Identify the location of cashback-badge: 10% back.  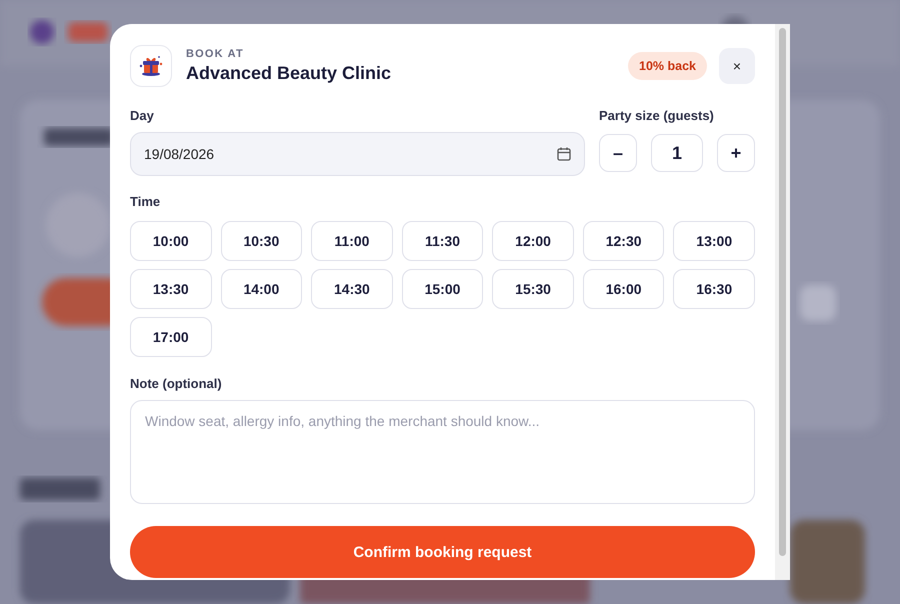
(667, 66).